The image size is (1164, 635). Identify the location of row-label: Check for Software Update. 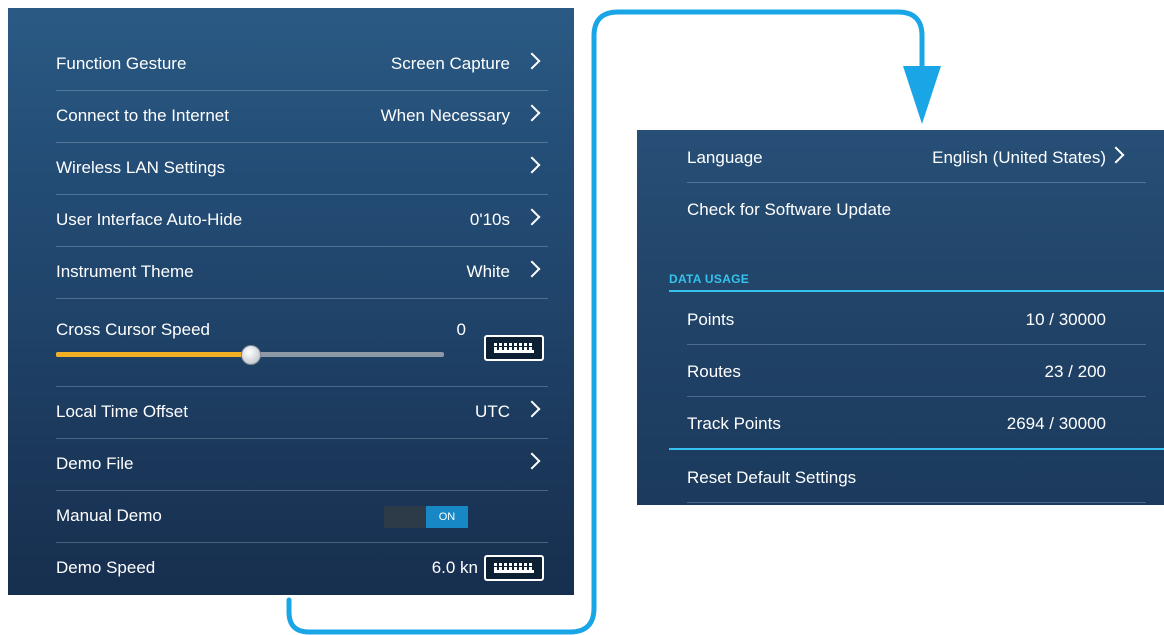
(789, 209).